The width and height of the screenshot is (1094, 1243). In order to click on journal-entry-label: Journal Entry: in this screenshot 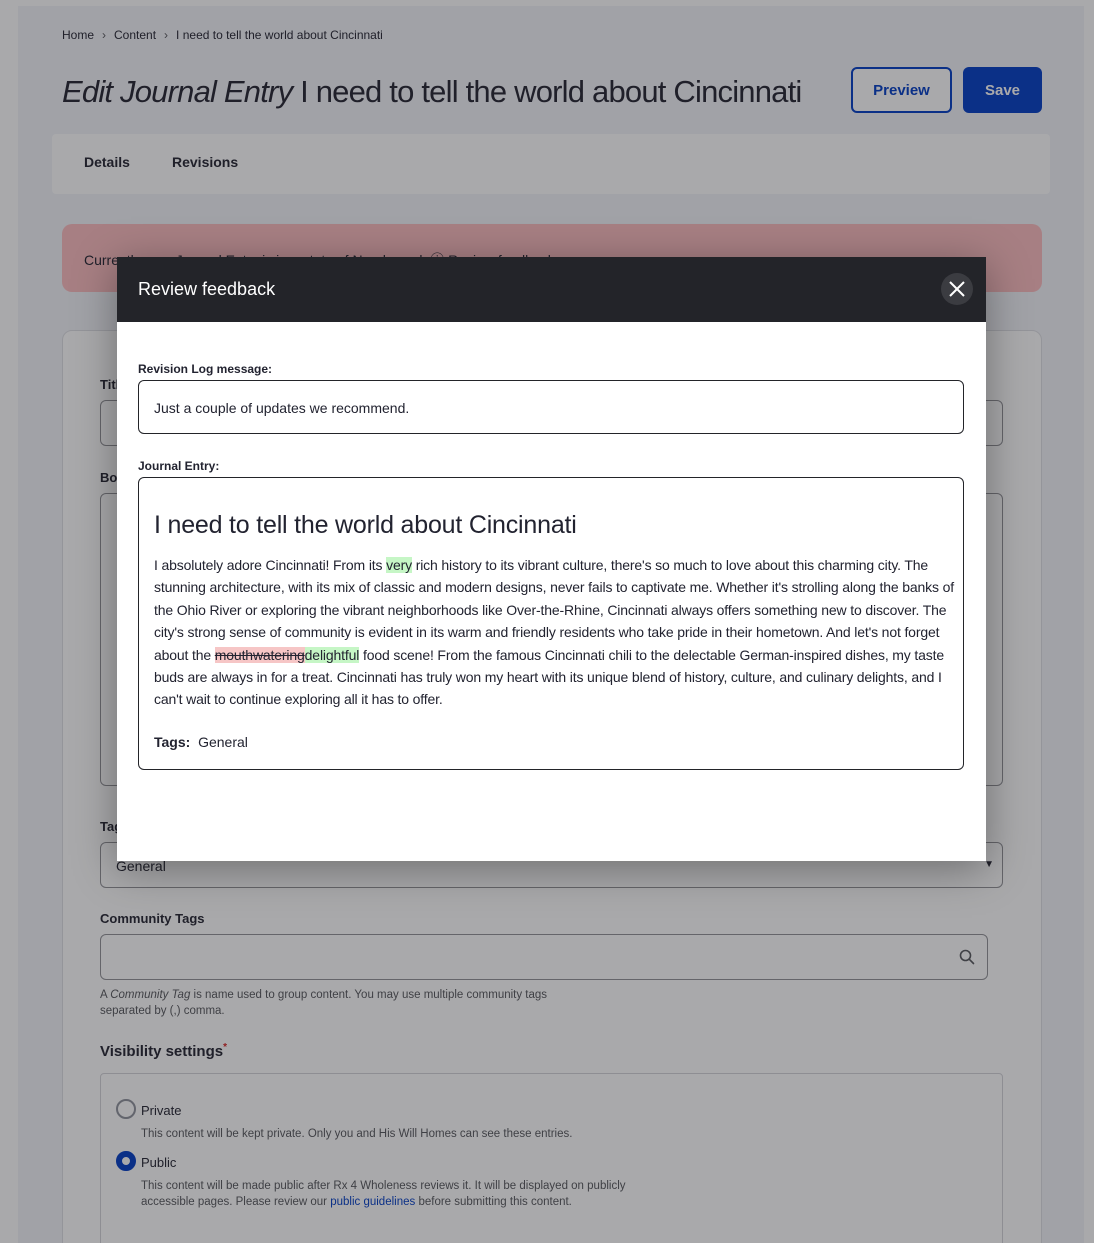, I will do `click(179, 466)`.